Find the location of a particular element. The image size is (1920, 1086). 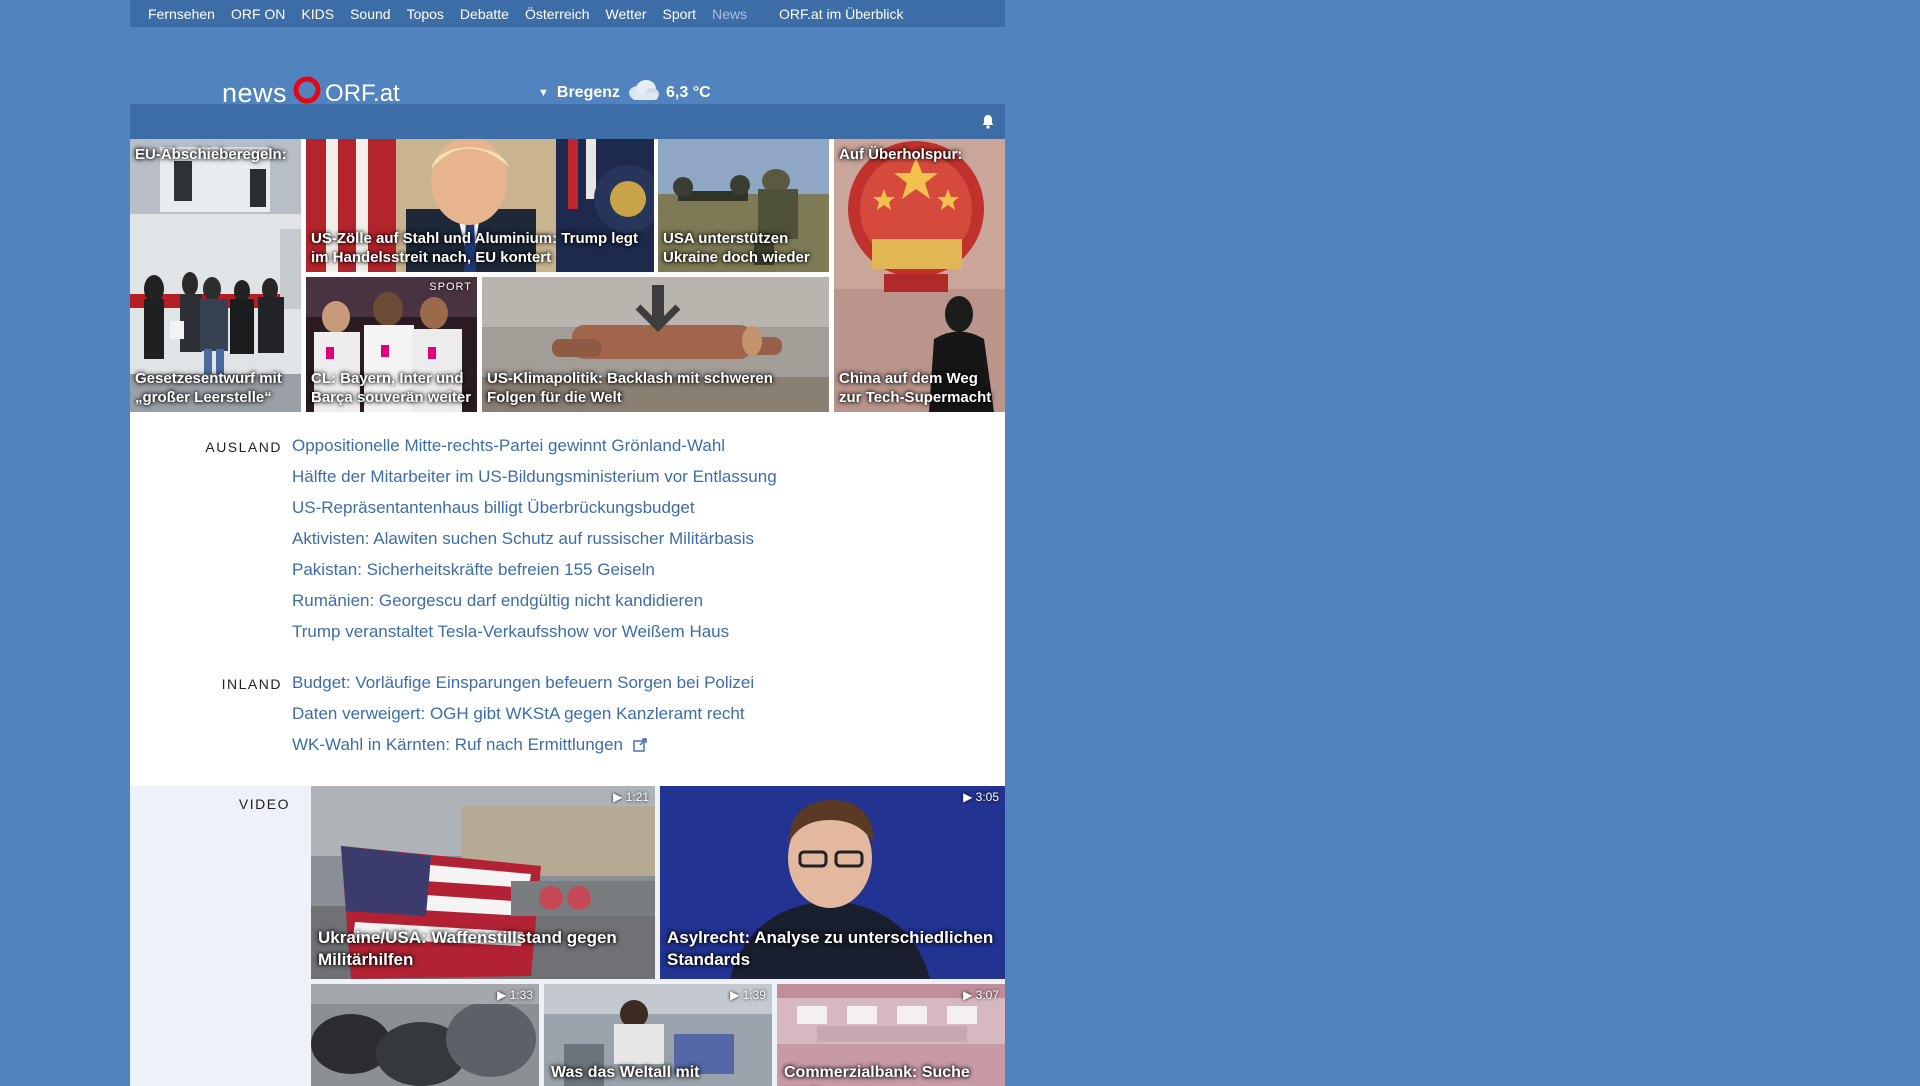

video-duration: ▶ 3:07 is located at coordinates (981, 995).